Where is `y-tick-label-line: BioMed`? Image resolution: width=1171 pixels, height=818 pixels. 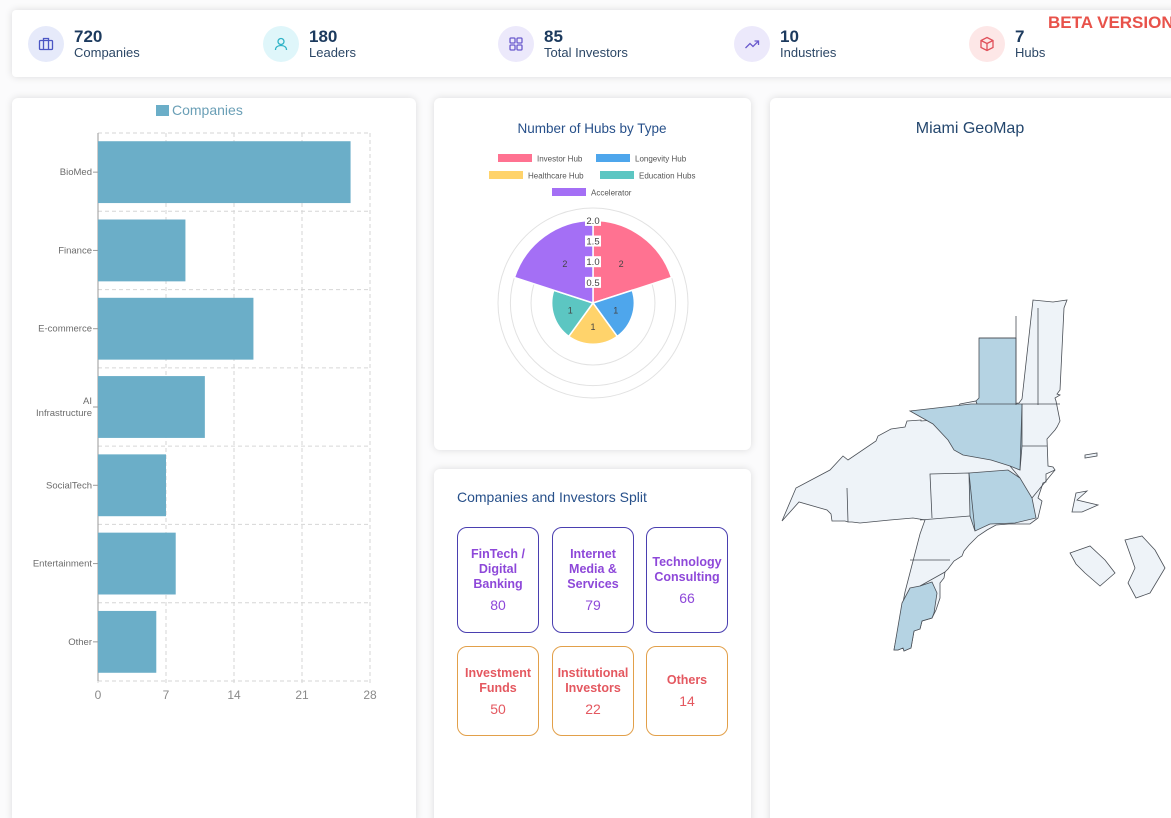 y-tick-label-line: BioMed is located at coordinates (76, 172).